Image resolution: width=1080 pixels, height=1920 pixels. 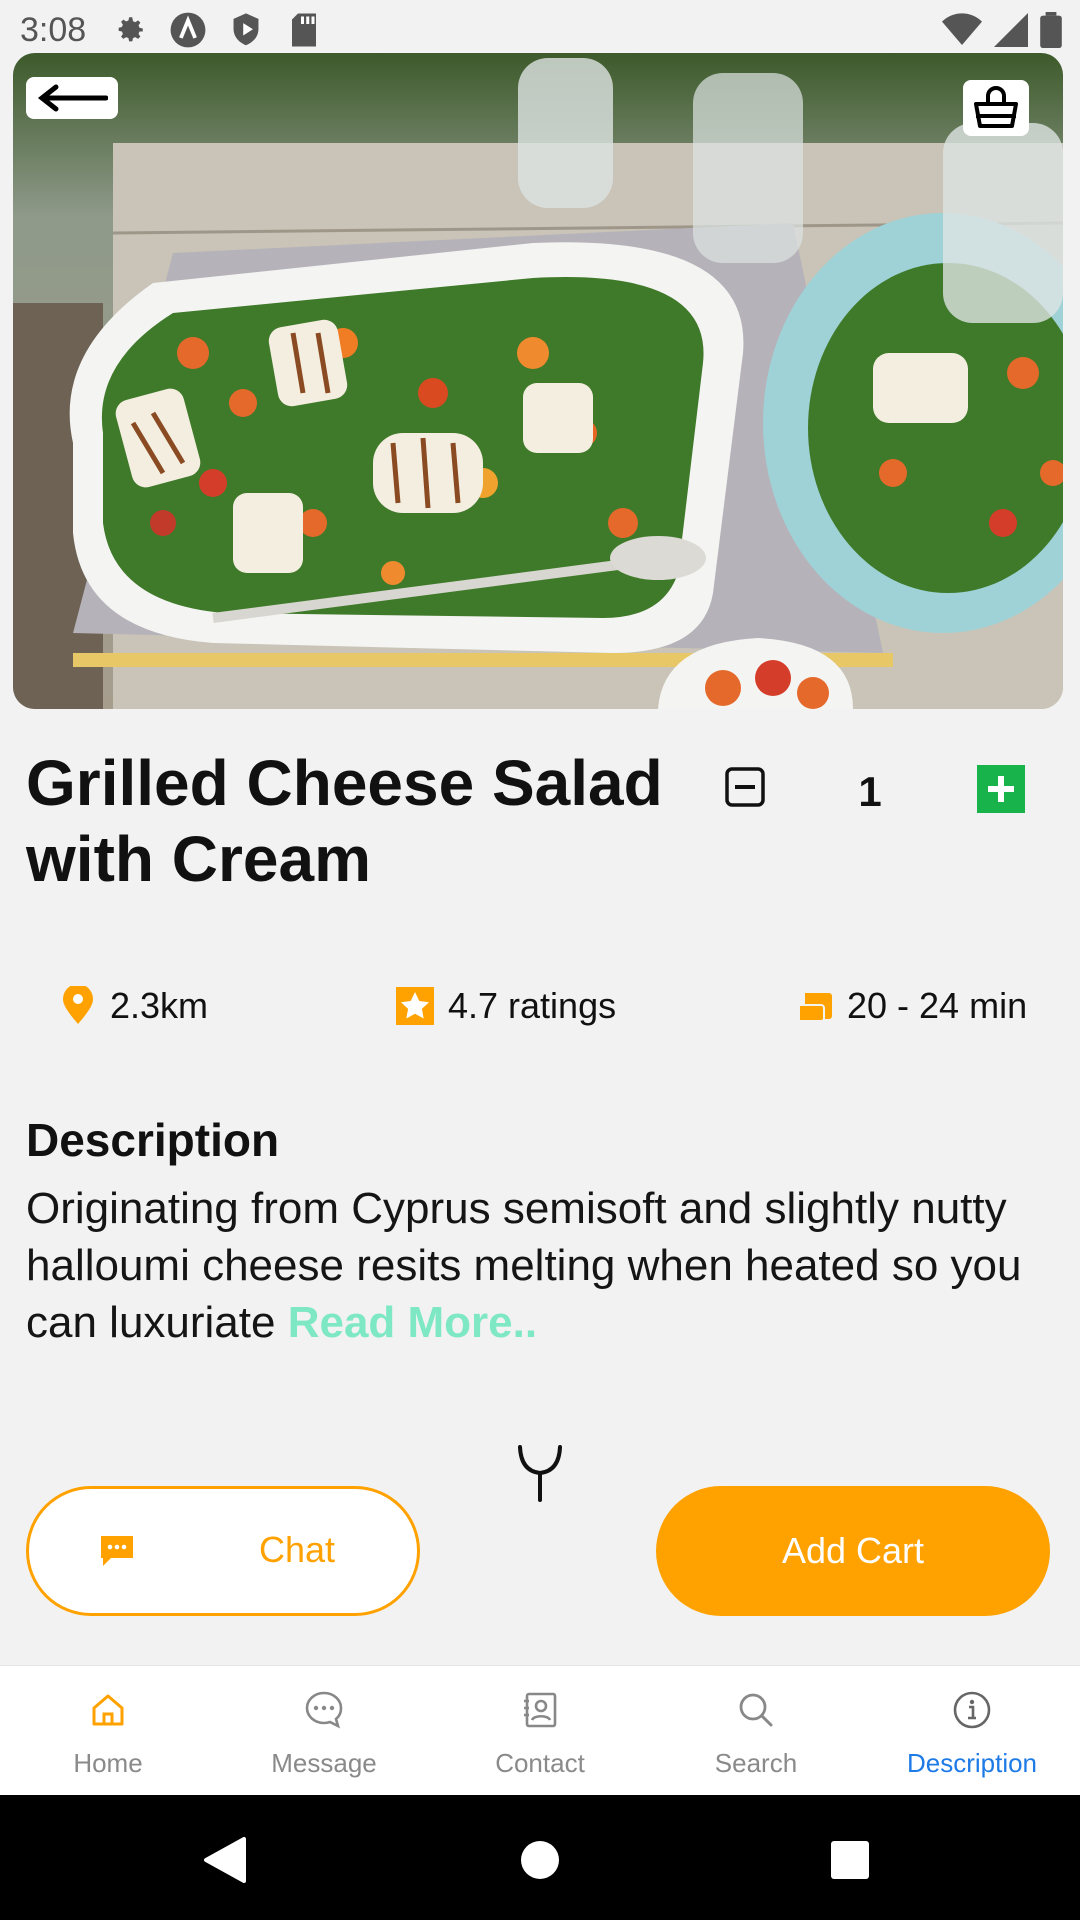 I want to click on increase-quantity-button, so click(x=1001, y=789).